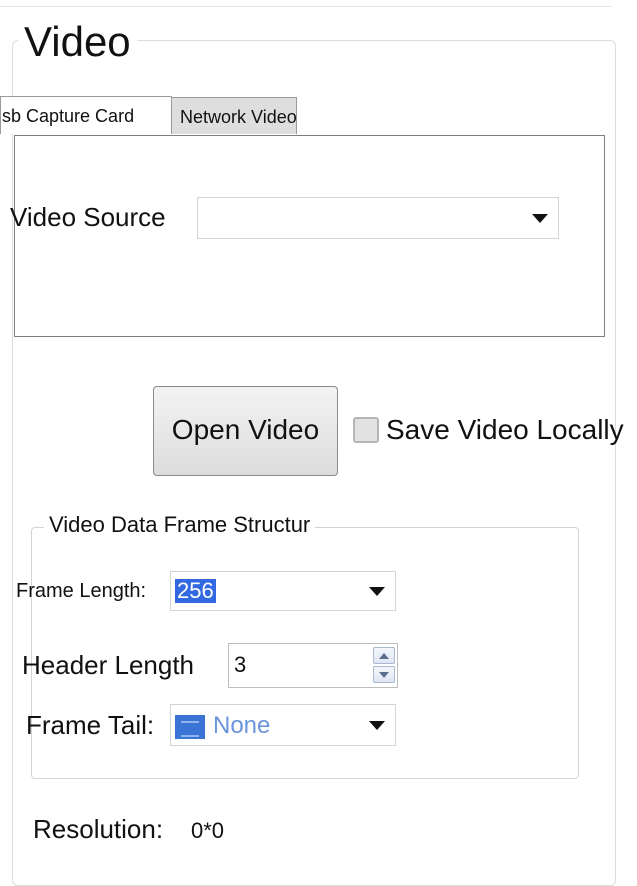 This screenshot has height=886, width=637. Describe the element at coordinates (245, 431) in the screenshot. I see `open-video-button: Open Video` at that location.